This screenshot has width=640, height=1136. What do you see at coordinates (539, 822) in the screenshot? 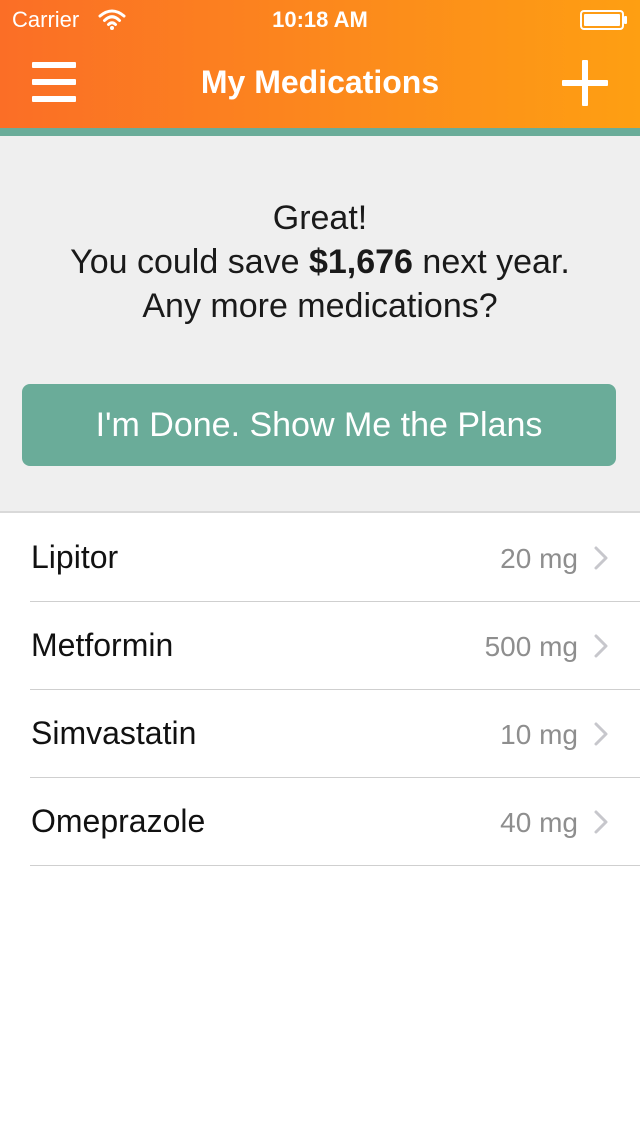
I see `medication-dose: 40 mg` at bounding box center [539, 822].